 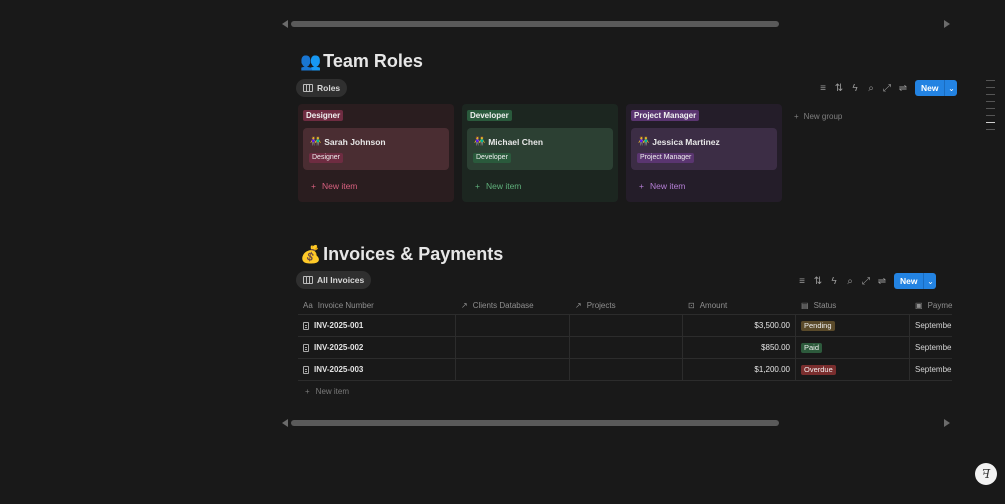 What do you see at coordinates (377, 305) in the screenshot?
I see `column-header-invoice-number: Aa Invoice Number` at bounding box center [377, 305].